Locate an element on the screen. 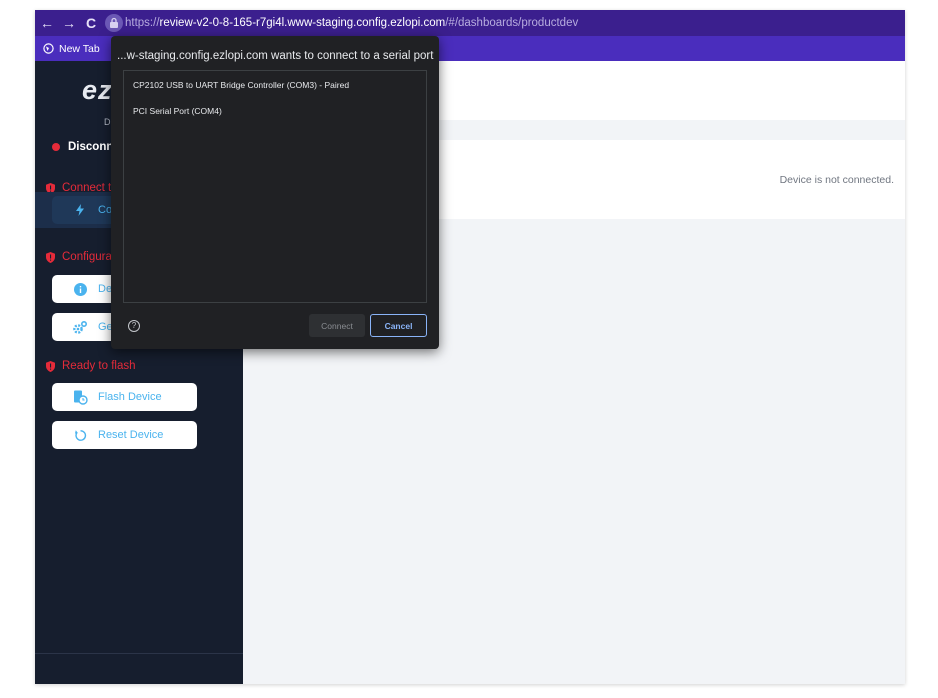 Image resolution: width=938 pixels, height=698 pixels. status-dot-icon is located at coordinates (56, 147).